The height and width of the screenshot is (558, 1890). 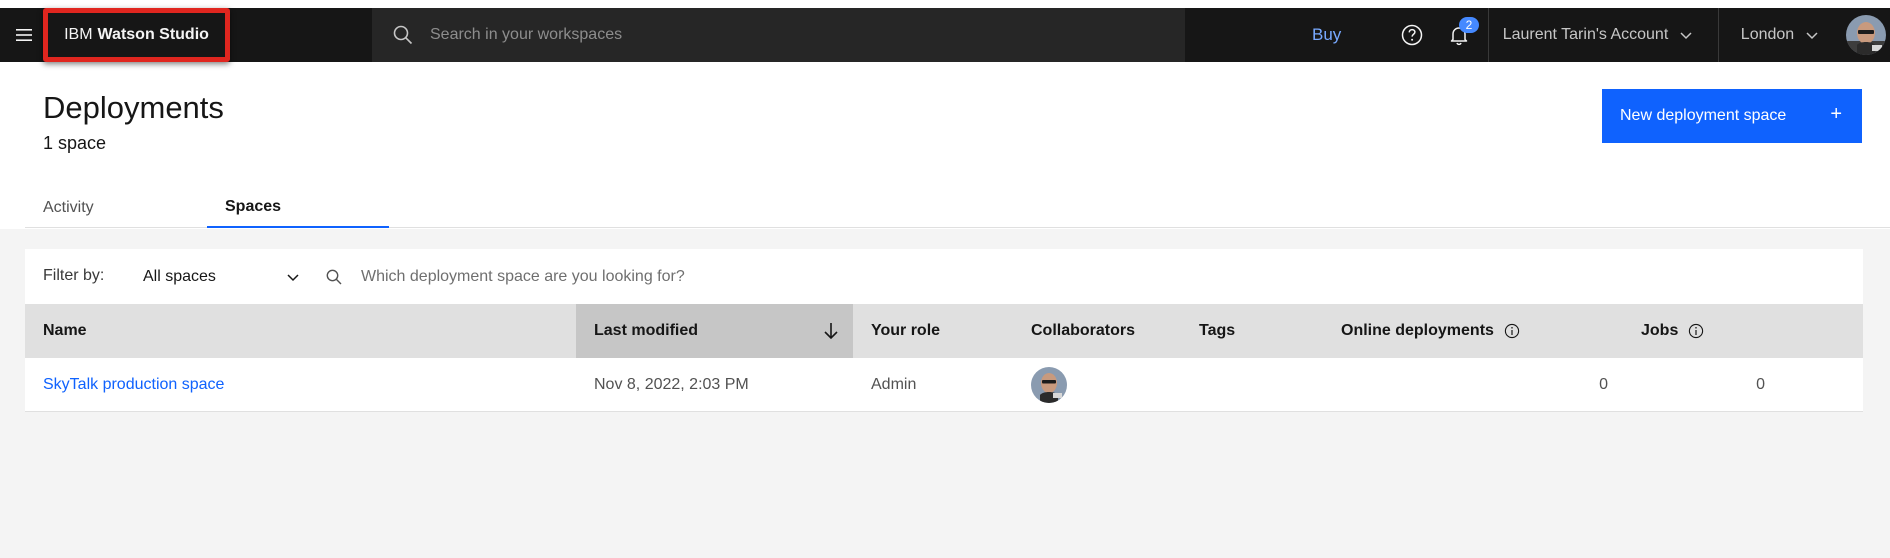 I want to click on space-name-link: SkyTalk production space, so click(x=133, y=385).